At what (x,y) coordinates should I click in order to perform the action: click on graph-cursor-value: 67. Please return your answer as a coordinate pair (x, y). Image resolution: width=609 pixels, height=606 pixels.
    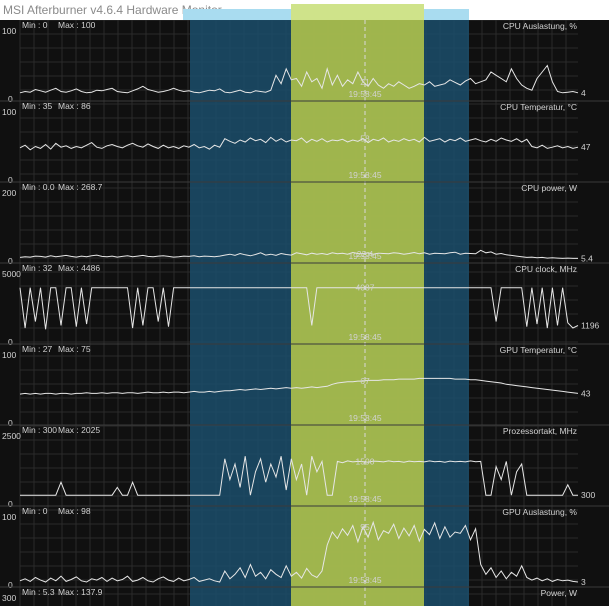
    Looking at the image, I should click on (365, 381).